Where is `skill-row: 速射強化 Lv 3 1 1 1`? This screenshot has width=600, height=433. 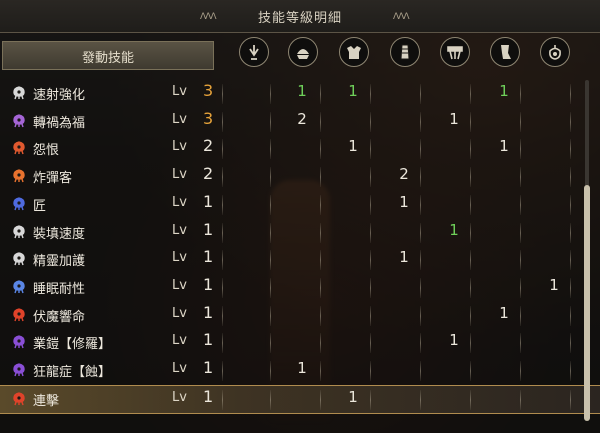 skill-row: 速射強化 Lv 3 1 1 1 is located at coordinates (300, 93).